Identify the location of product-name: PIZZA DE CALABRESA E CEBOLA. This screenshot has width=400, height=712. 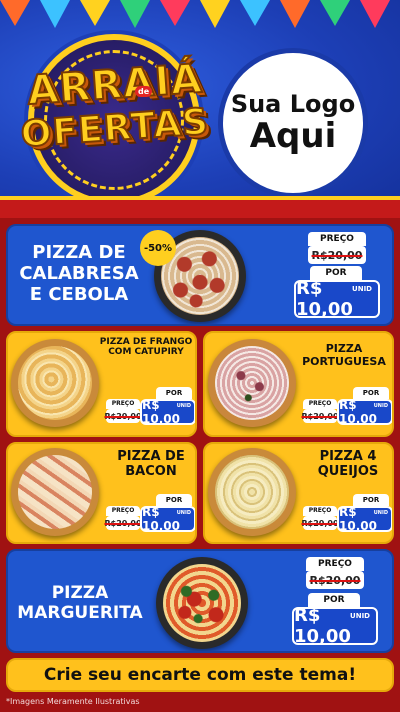
(79, 274).